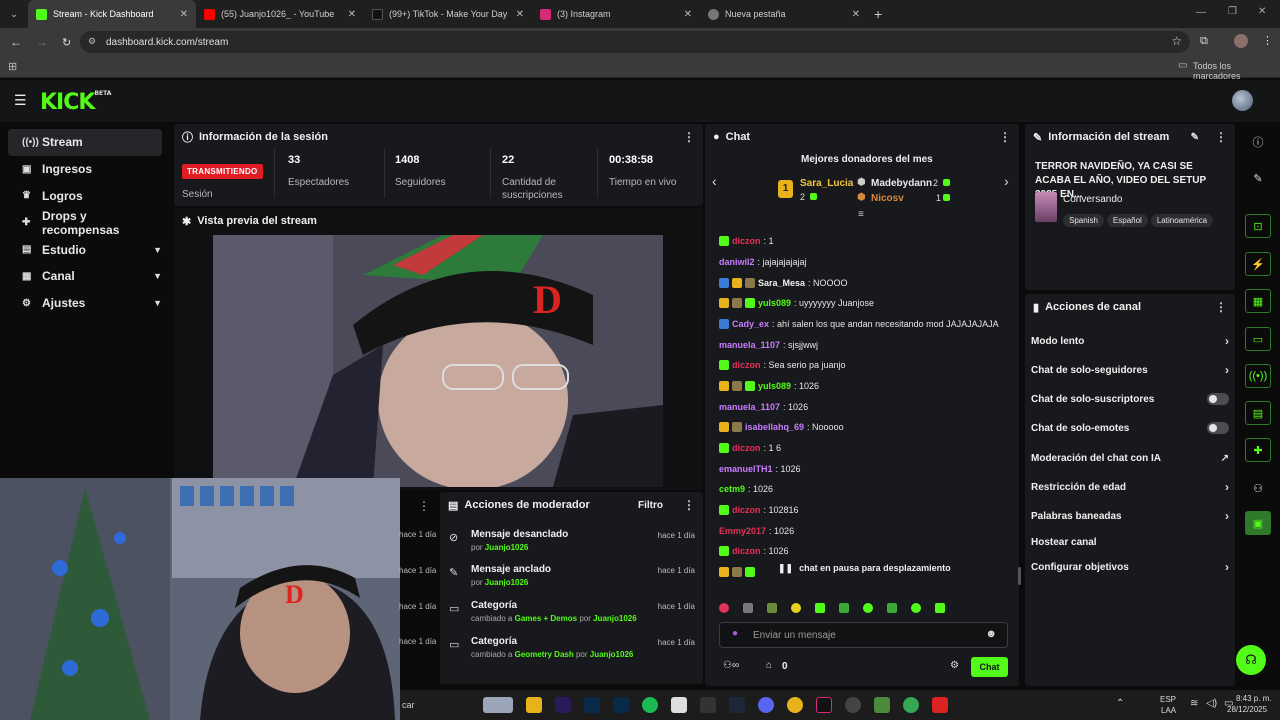  What do you see at coordinates (882, 705) in the screenshot?
I see `minecraft-icon` at bounding box center [882, 705].